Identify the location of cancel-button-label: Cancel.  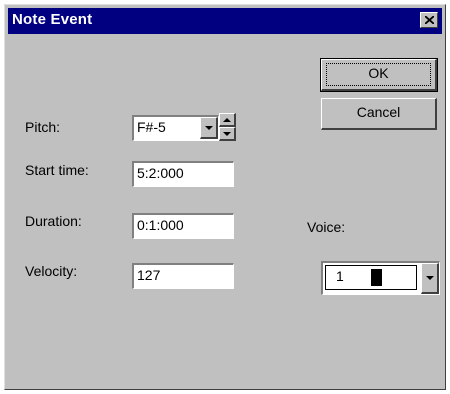
(378, 112).